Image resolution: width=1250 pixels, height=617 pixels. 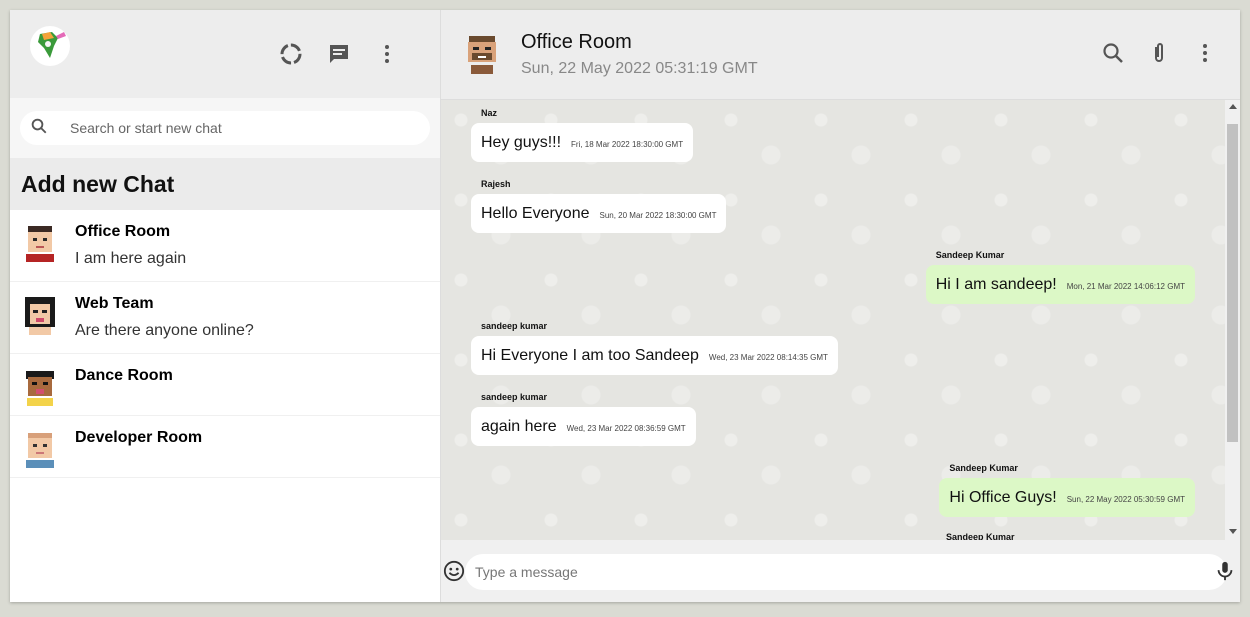 What do you see at coordinates (496, 184) in the screenshot?
I see `message-sender: Rajesh` at bounding box center [496, 184].